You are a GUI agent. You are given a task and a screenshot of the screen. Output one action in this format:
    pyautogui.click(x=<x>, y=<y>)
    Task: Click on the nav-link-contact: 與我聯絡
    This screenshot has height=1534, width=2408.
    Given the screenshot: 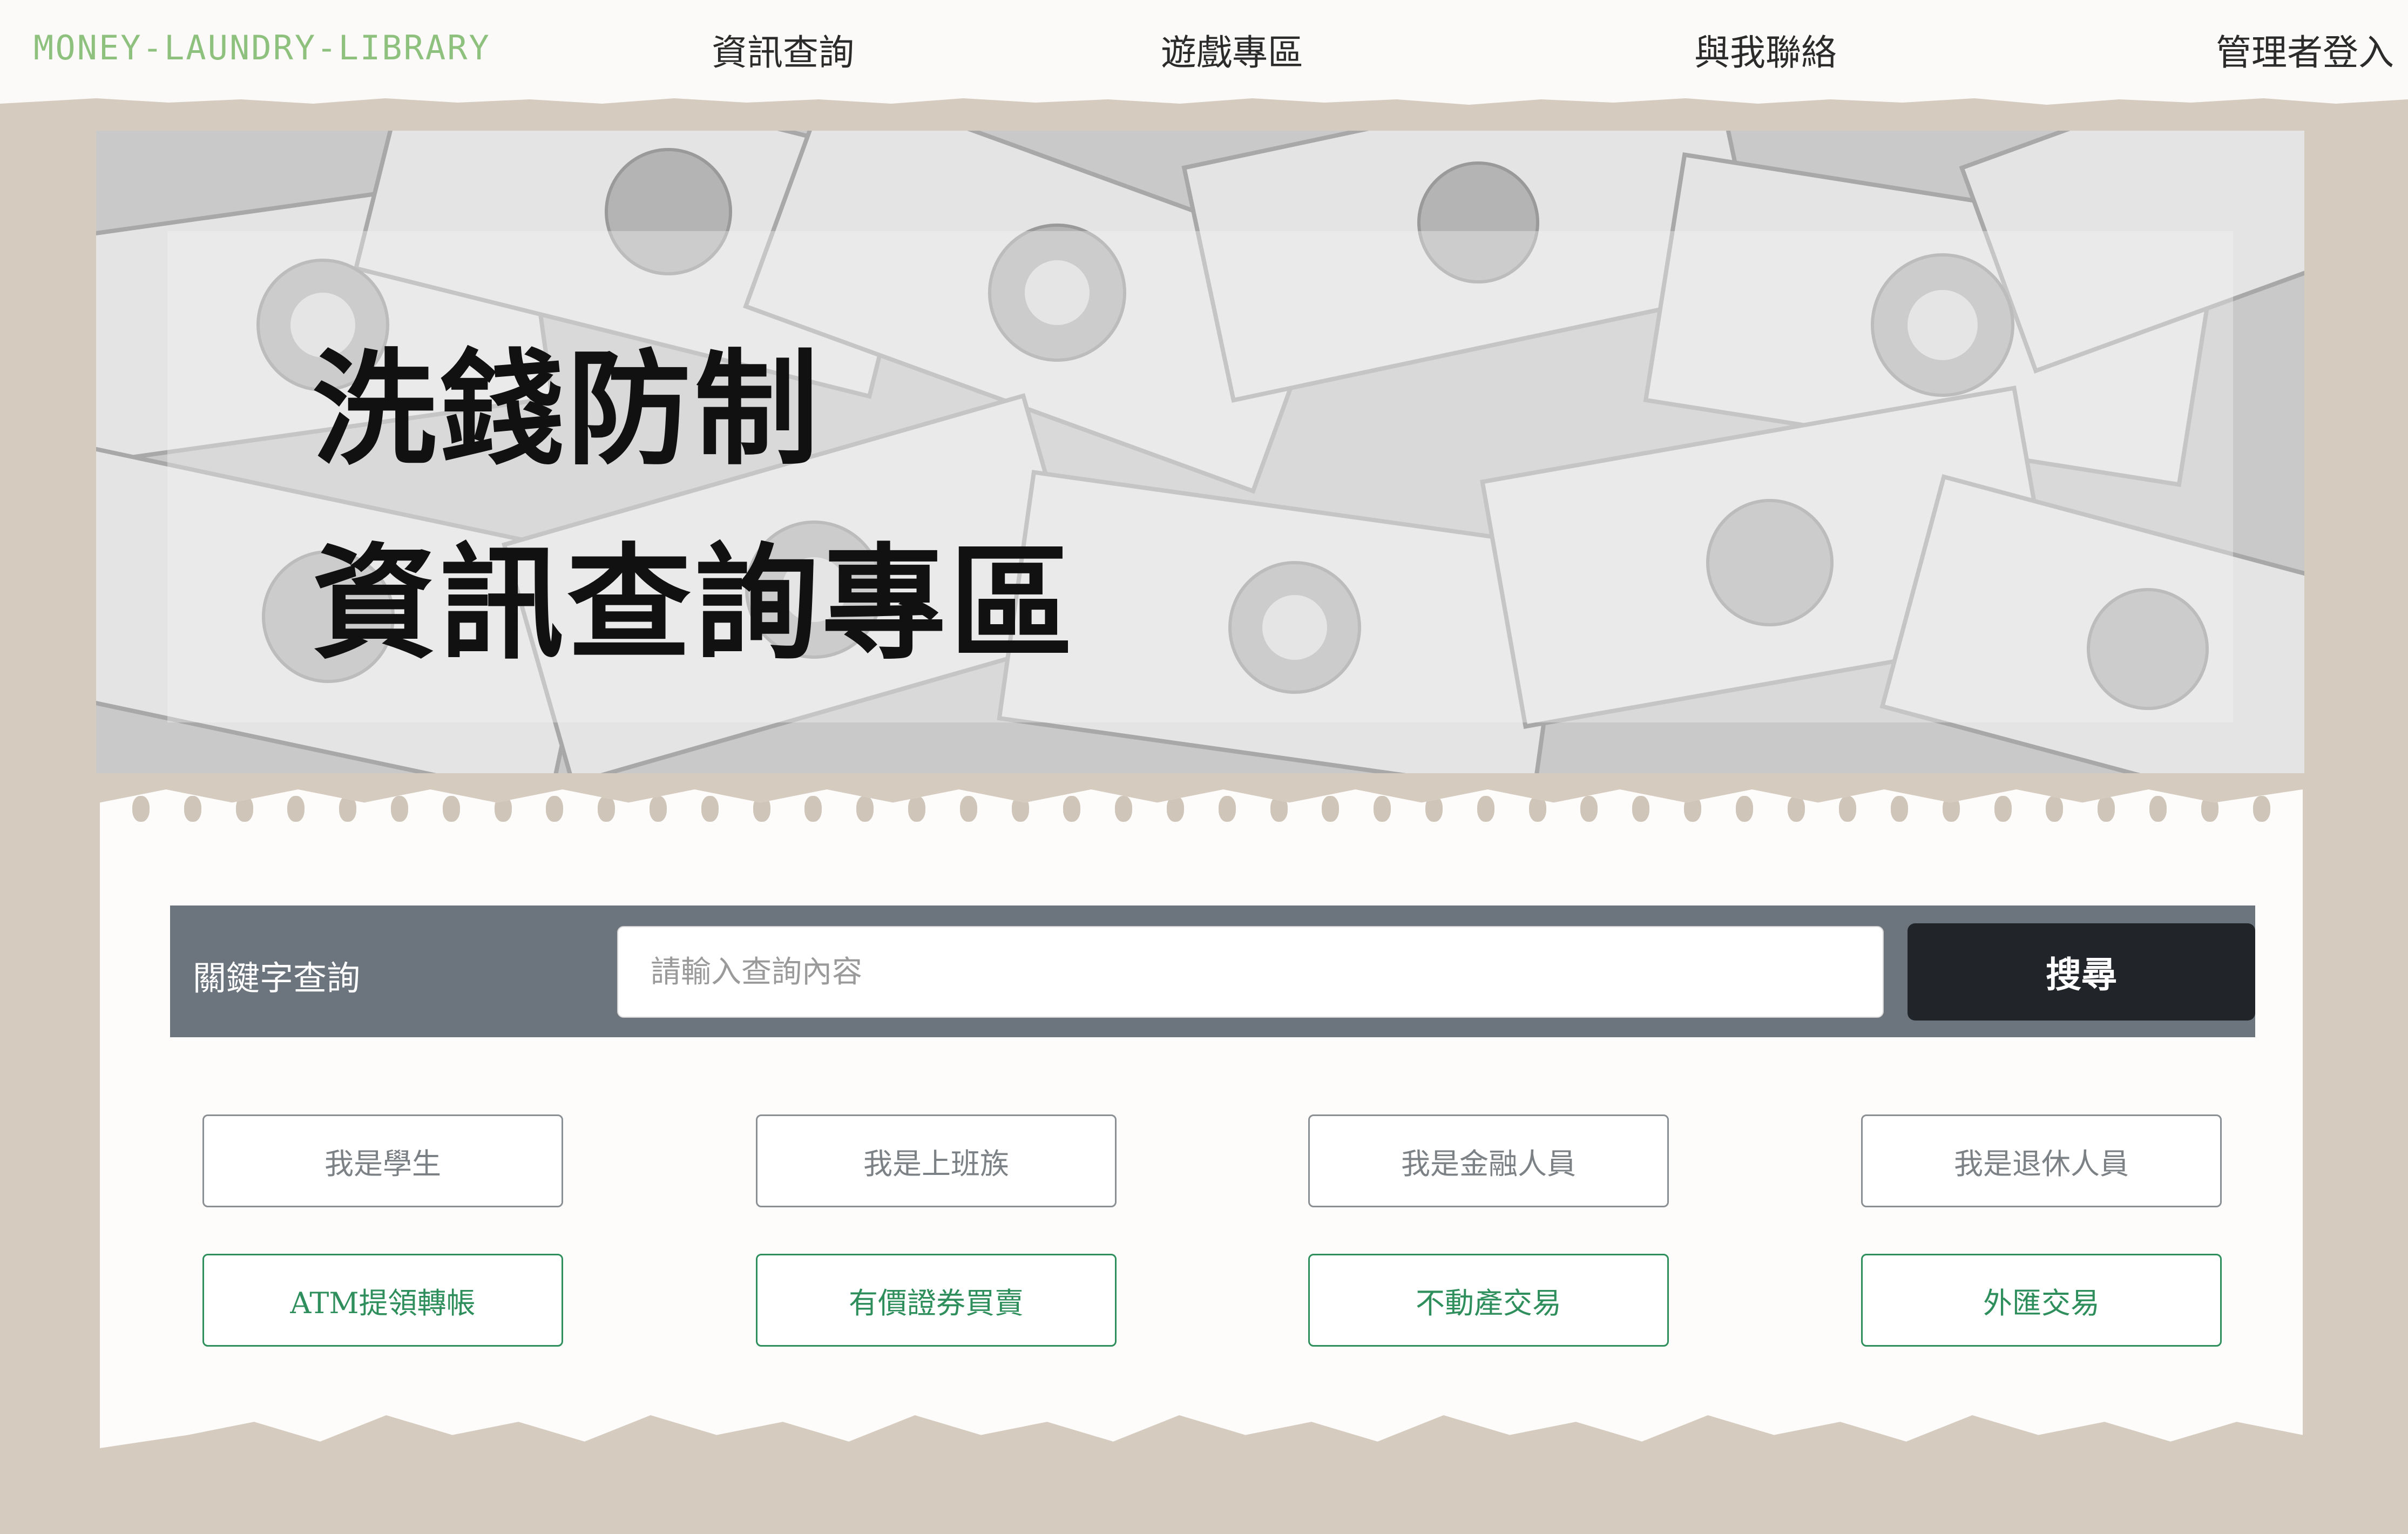 What is the action you would take?
    pyautogui.click(x=1765, y=50)
    